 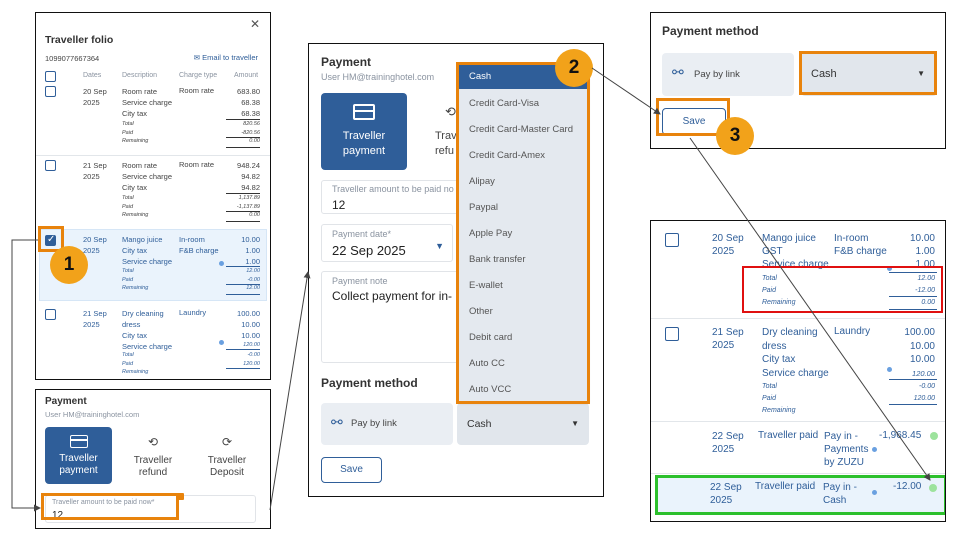 I want to click on status-dot-green, so click(x=934, y=436).